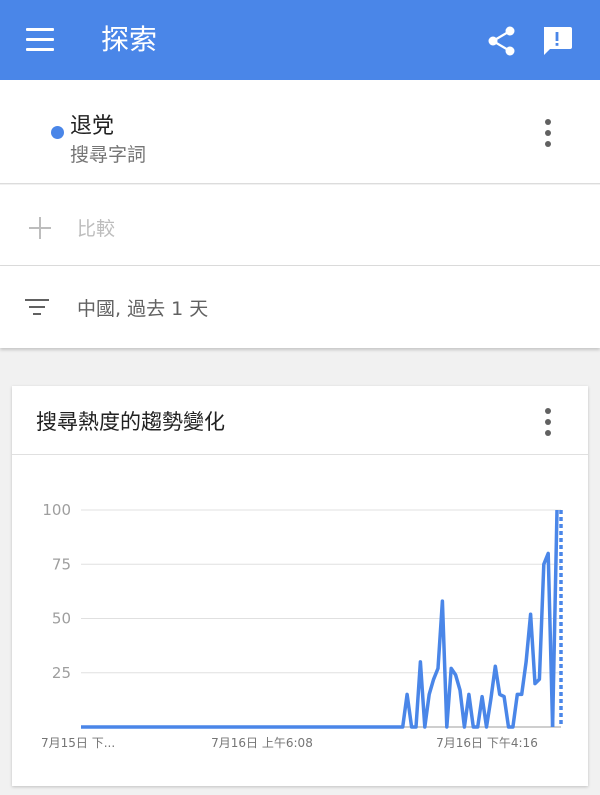 This screenshot has width=600, height=795. I want to click on series-partial-segment, so click(554, 618).